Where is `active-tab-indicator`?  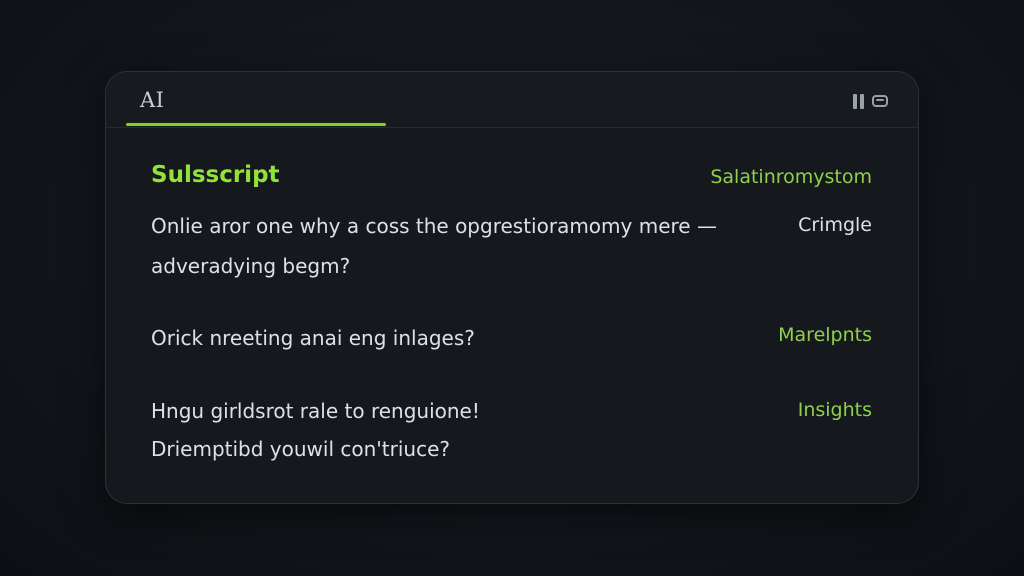
active-tab-indicator is located at coordinates (256, 124).